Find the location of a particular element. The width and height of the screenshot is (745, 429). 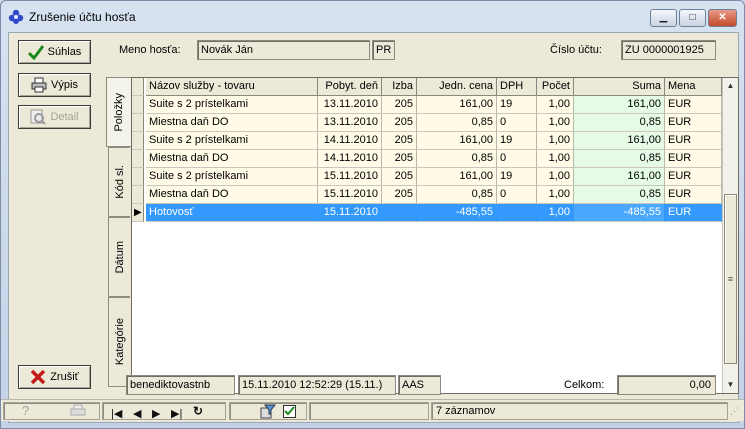

filter-icon is located at coordinates (268, 411).